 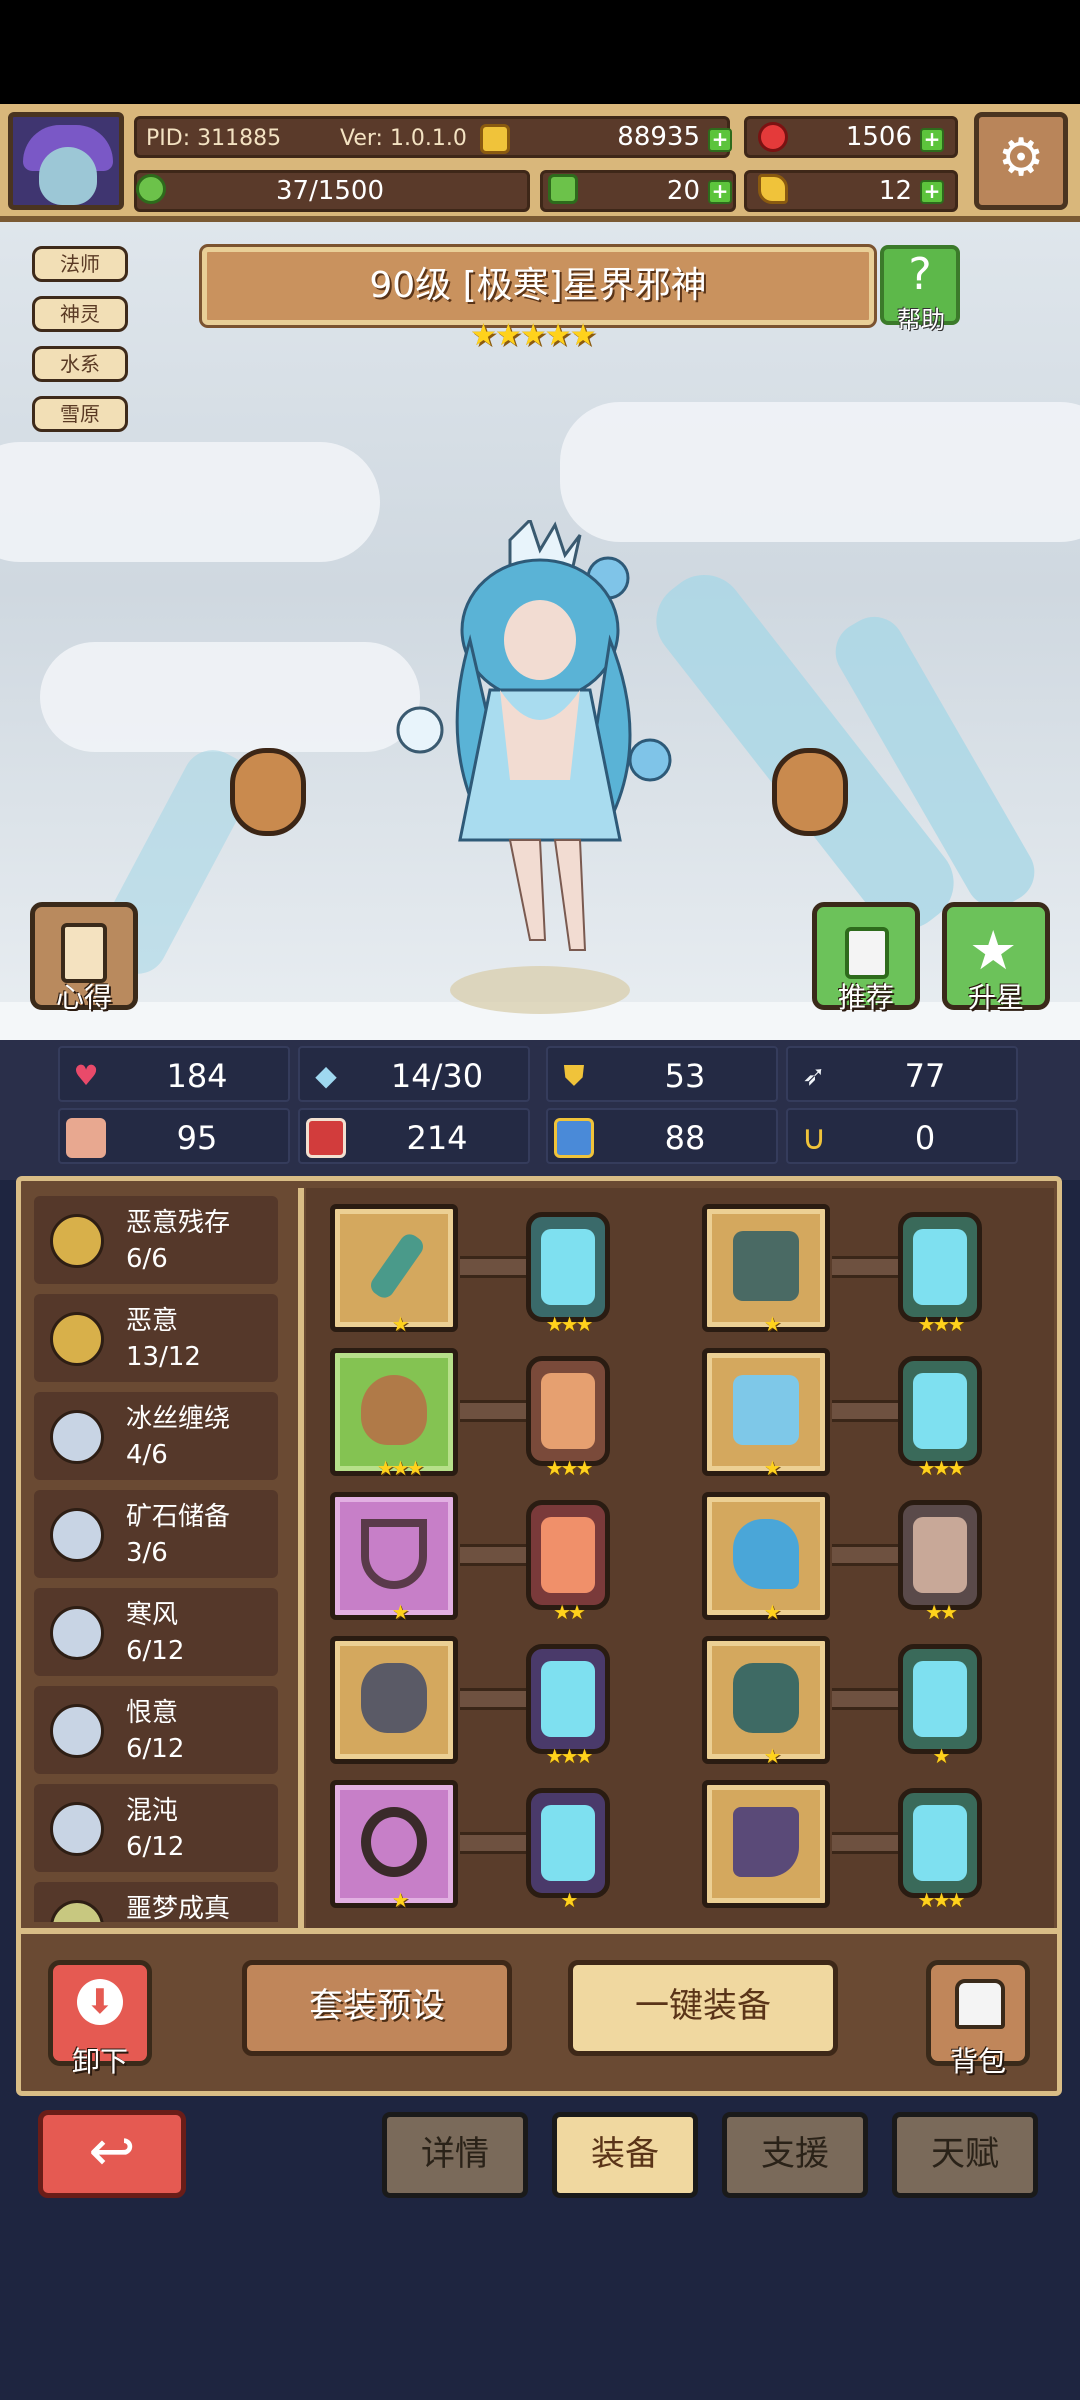 What do you see at coordinates (268, 792) in the screenshot?
I see `left-gem-slot` at bounding box center [268, 792].